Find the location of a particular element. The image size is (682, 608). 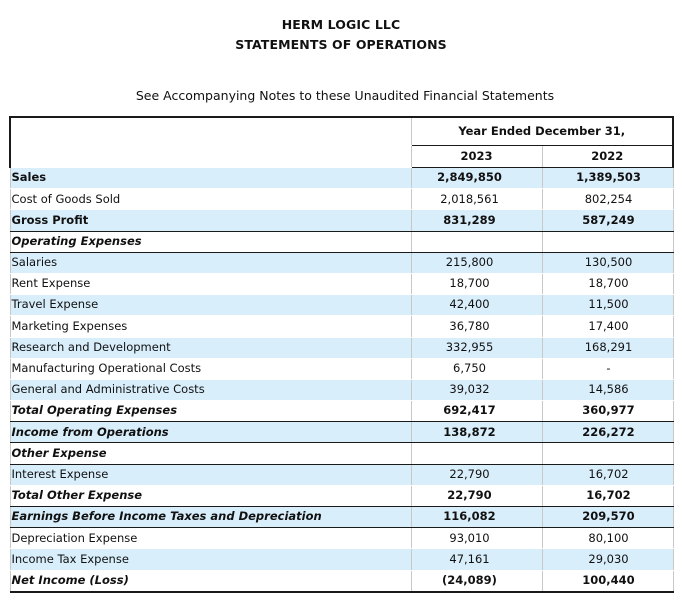

row-label: Interest Expense is located at coordinates (210, 475).